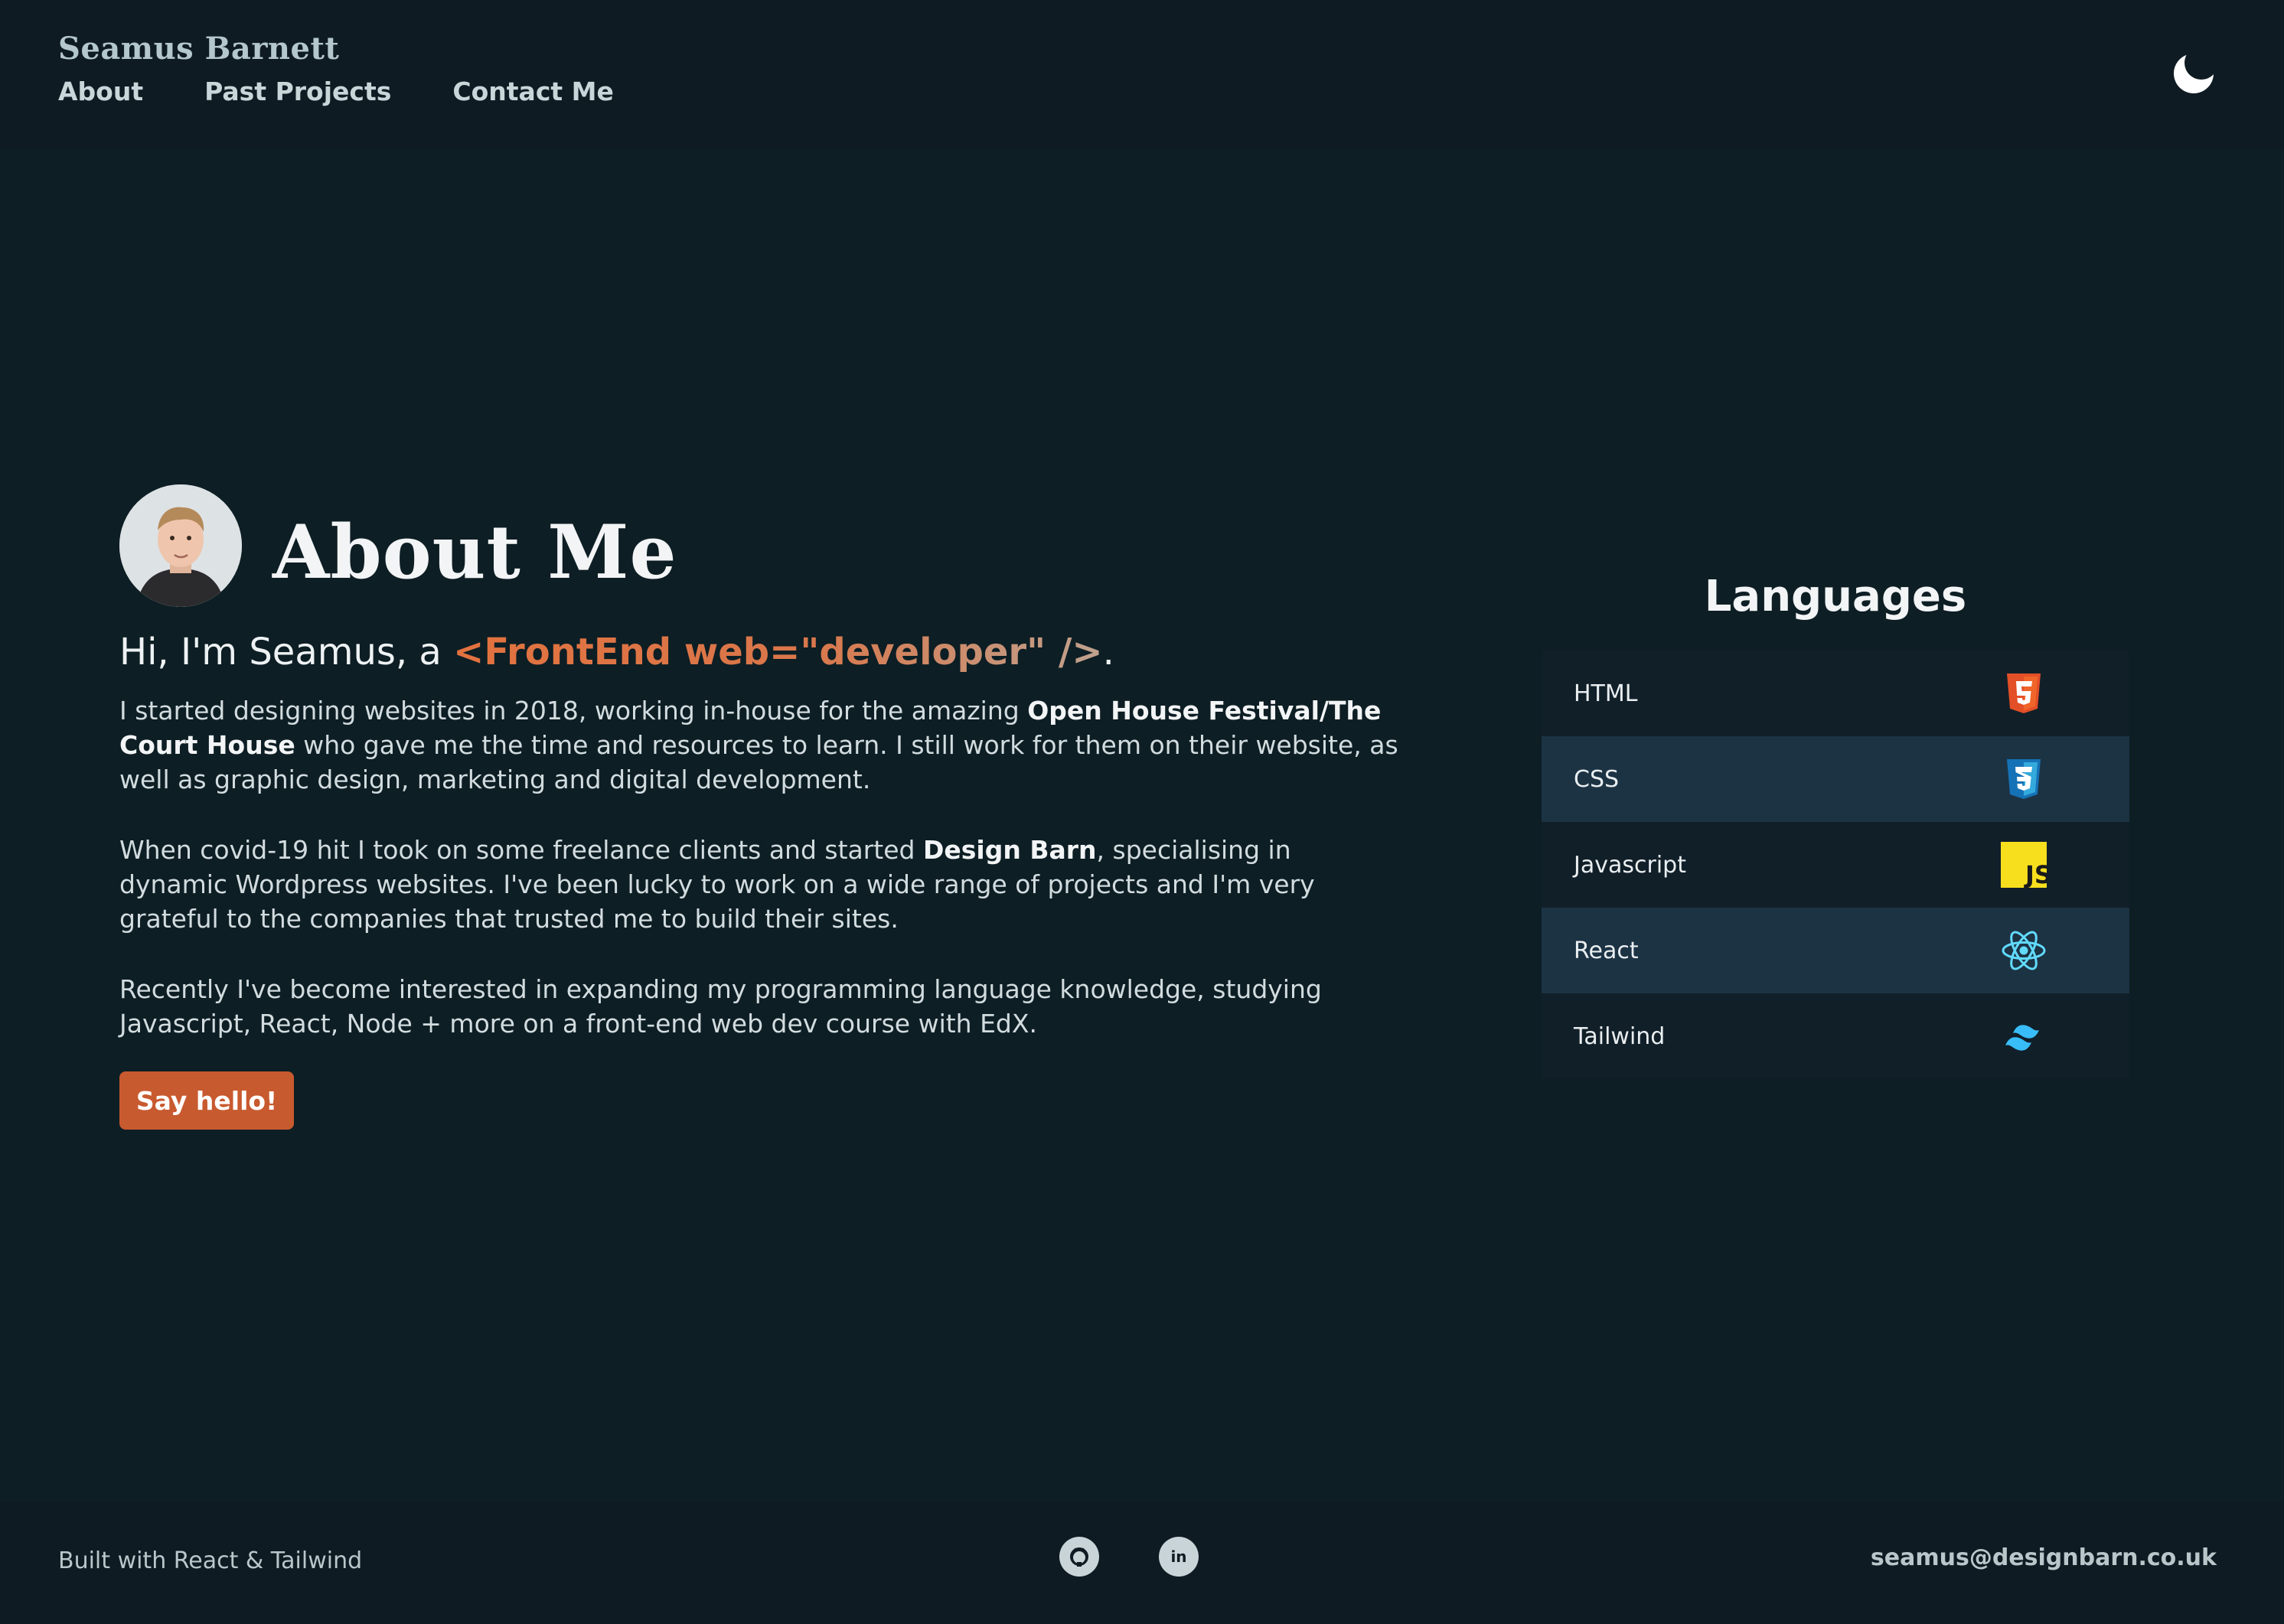 The width and height of the screenshot is (2284, 1624). I want to click on linkedin-icon: in, so click(1178, 1556).